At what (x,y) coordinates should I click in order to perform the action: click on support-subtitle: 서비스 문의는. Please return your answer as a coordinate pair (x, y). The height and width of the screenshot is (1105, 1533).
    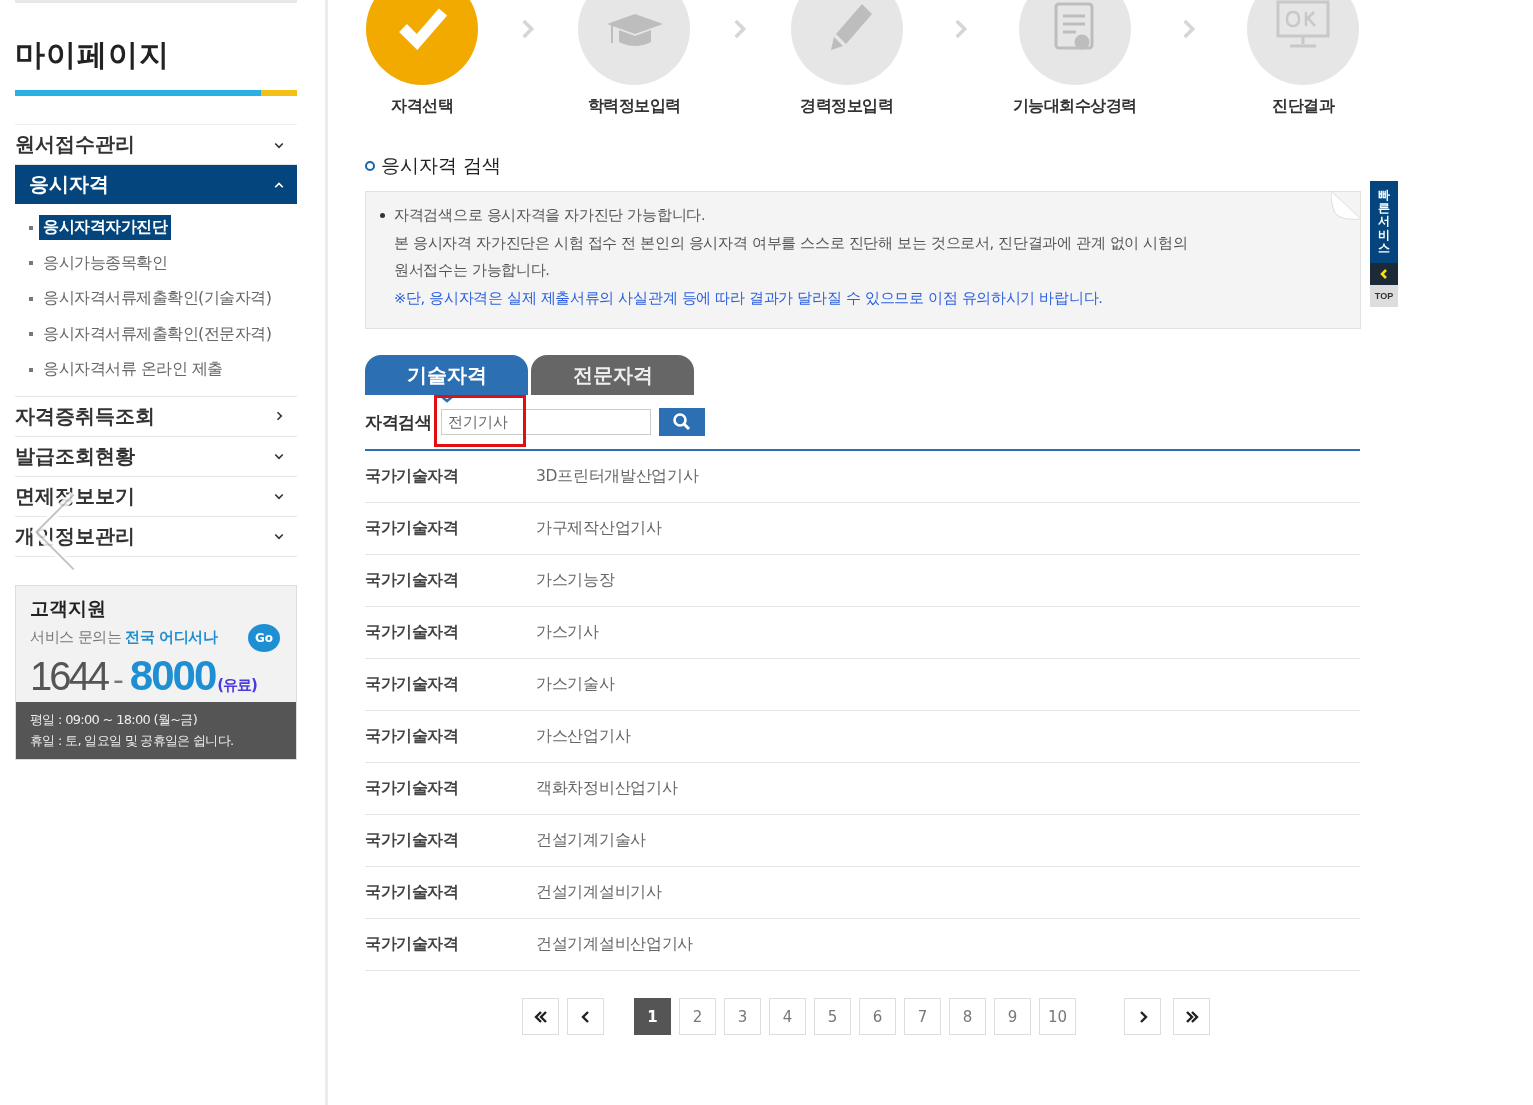
    Looking at the image, I should click on (76, 637).